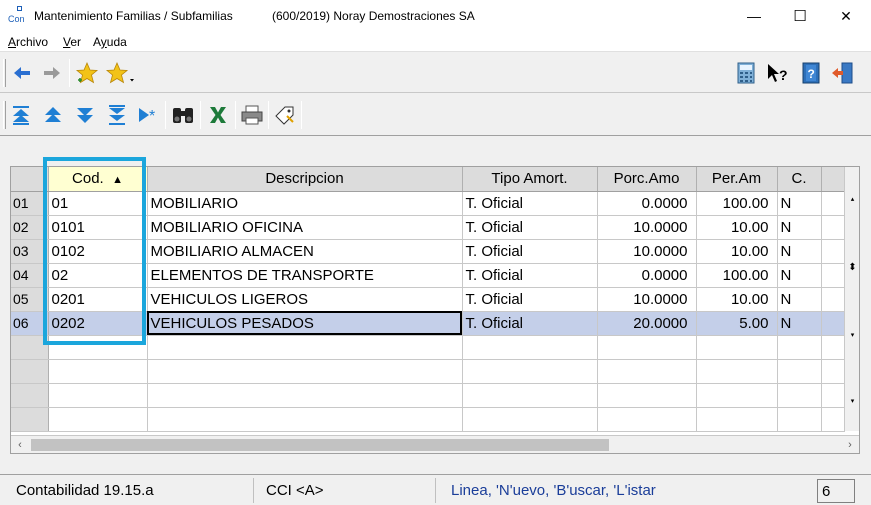  What do you see at coordinates (305, 323) in the screenshot?
I see `cell-descripcion-focused: VEHICULOS PESADOS` at bounding box center [305, 323].